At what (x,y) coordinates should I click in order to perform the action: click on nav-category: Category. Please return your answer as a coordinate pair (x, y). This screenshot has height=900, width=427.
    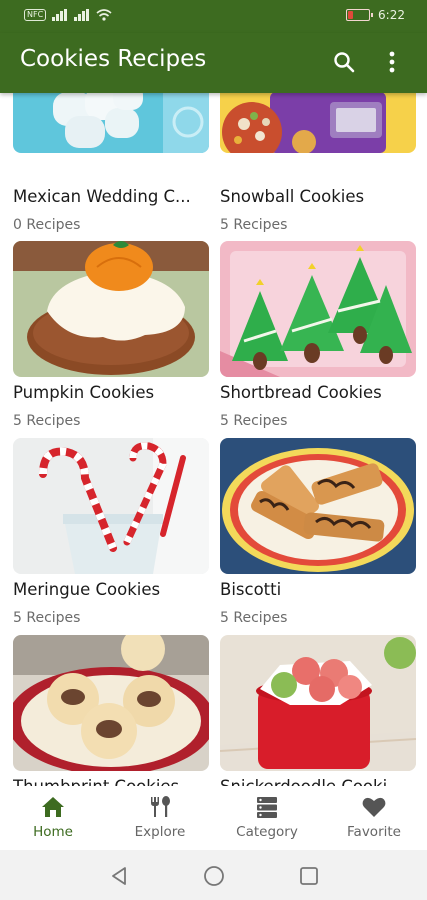
    Looking at the image, I should click on (267, 821).